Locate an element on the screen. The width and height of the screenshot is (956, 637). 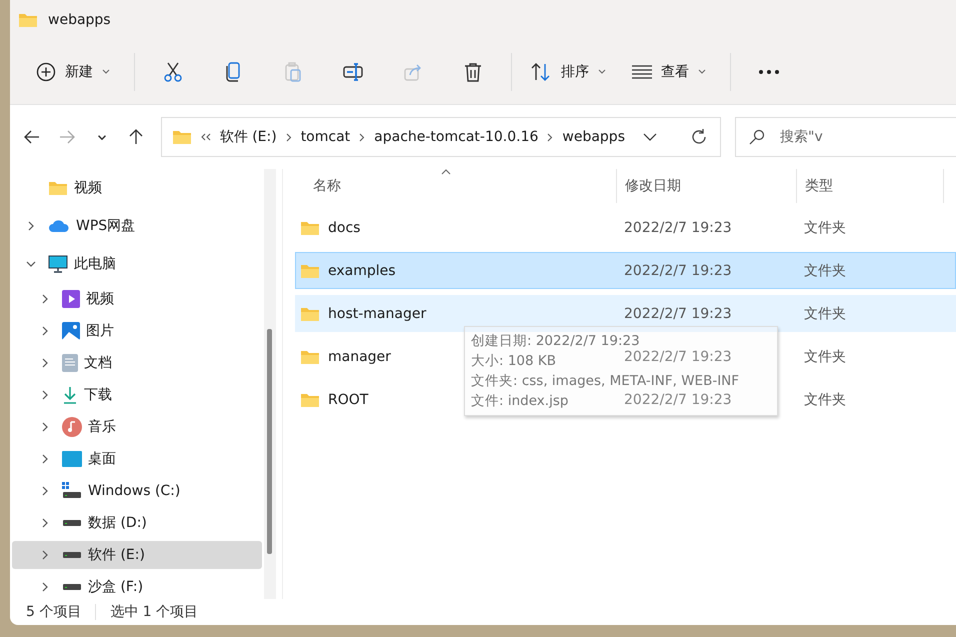
sidebar-item: 文档 is located at coordinates (137, 363).